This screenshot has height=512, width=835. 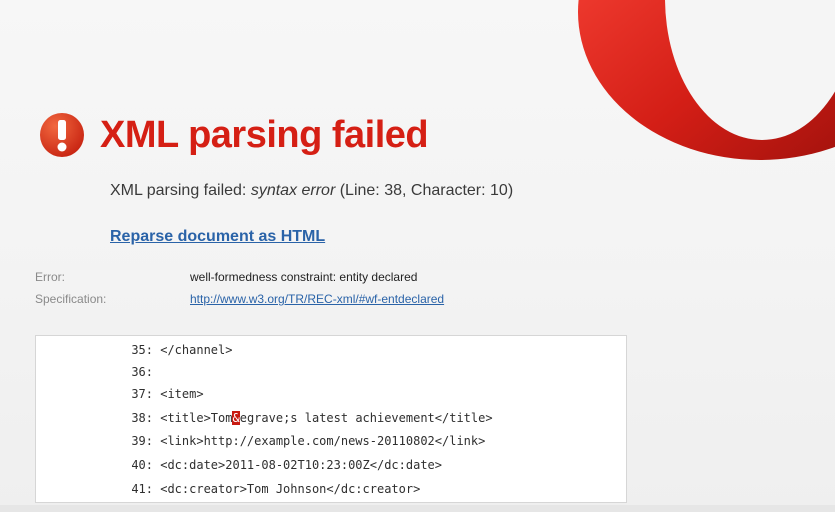 What do you see at coordinates (142, 441) in the screenshot?
I see `line-number: 39:` at bounding box center [142, 441].